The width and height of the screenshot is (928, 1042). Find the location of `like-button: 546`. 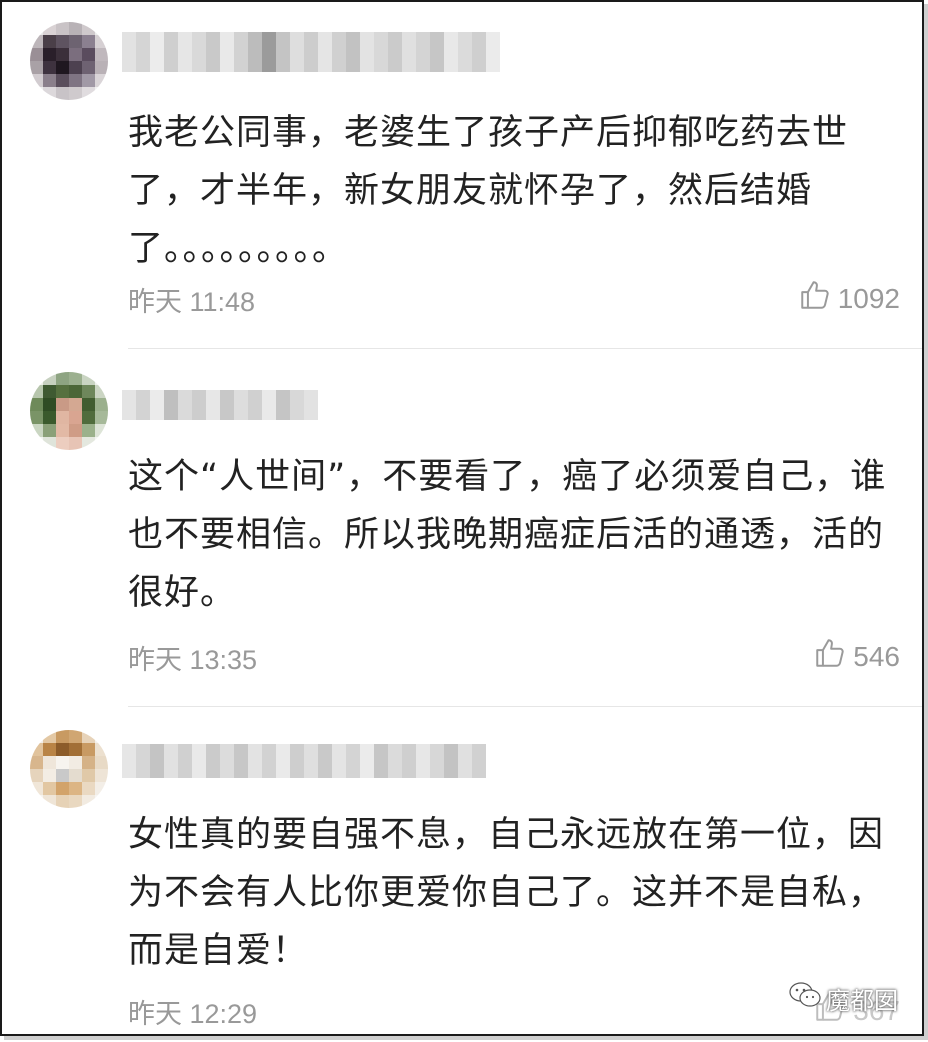

like-button: 546 is located at coordinates (856, 656).